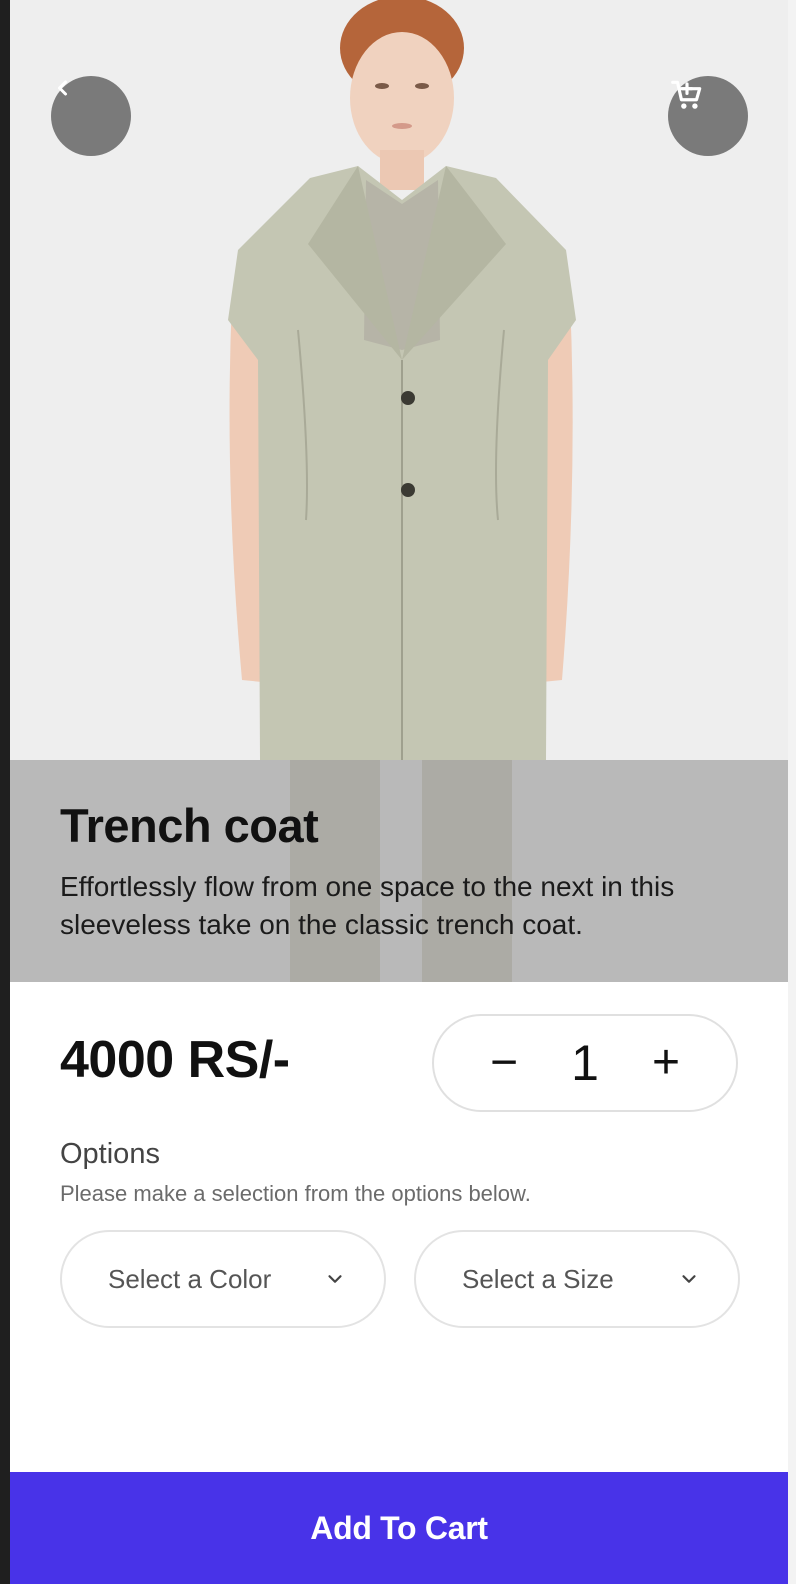  What do you see at coordinates (190, 1278) in the screenshot?
I see `color-select-label: Select a Color` at bounding box center [190, 1278].